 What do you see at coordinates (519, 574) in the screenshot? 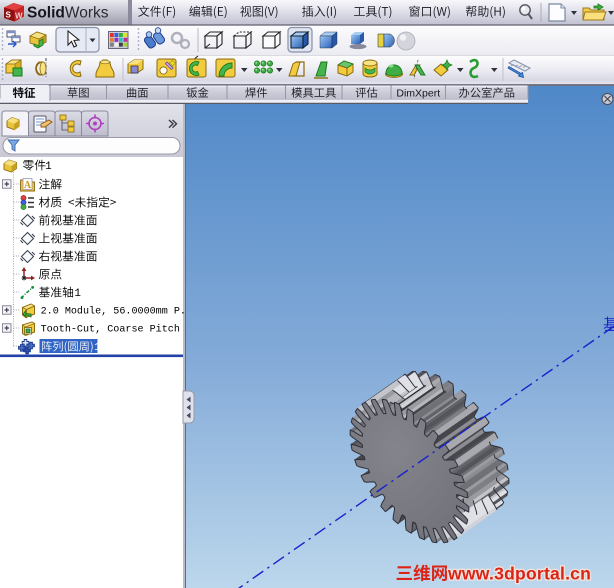
I see `svg-text: www.3dportal.cn` at bounding box center [519, 574].